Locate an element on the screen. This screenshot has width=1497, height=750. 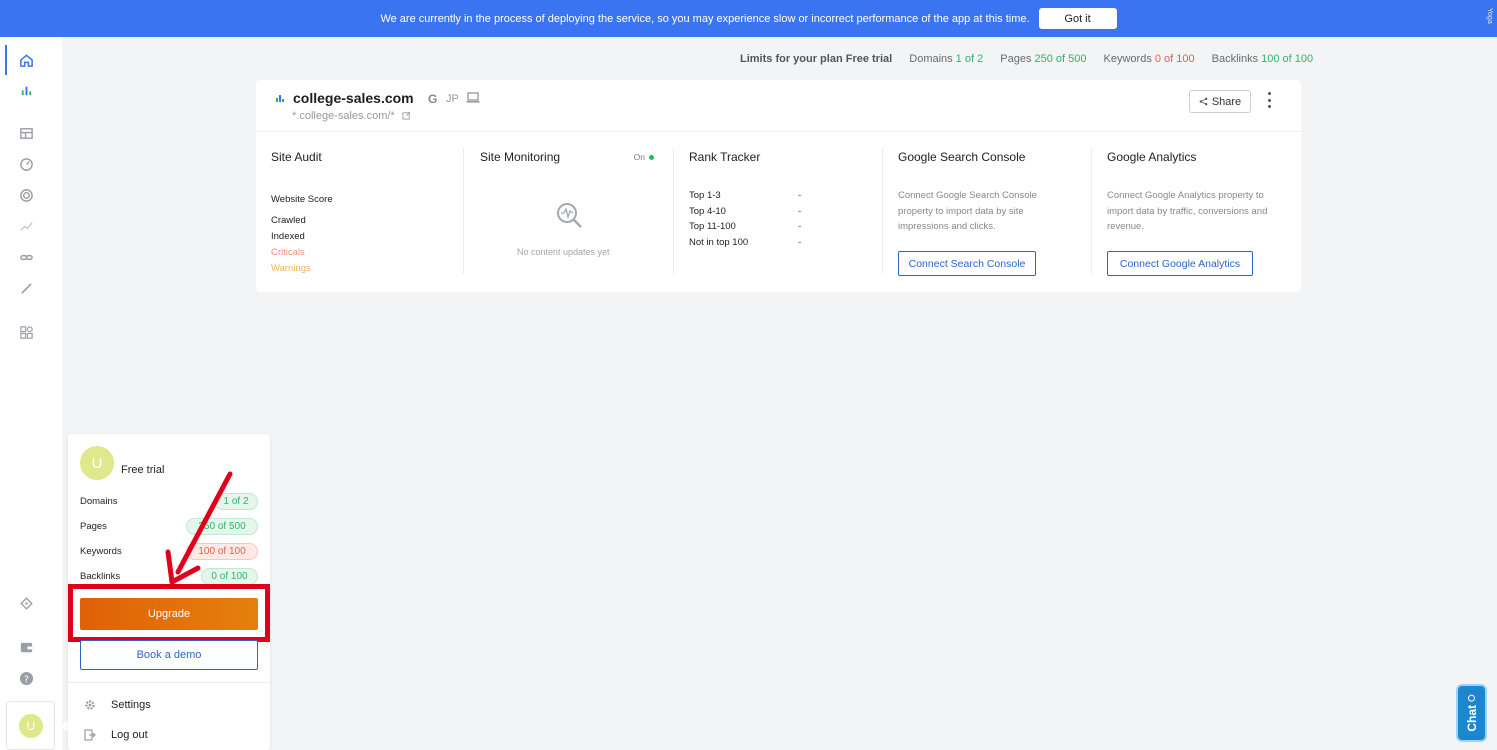
usage-label: Backlinks is located at coordinates (100, 576).